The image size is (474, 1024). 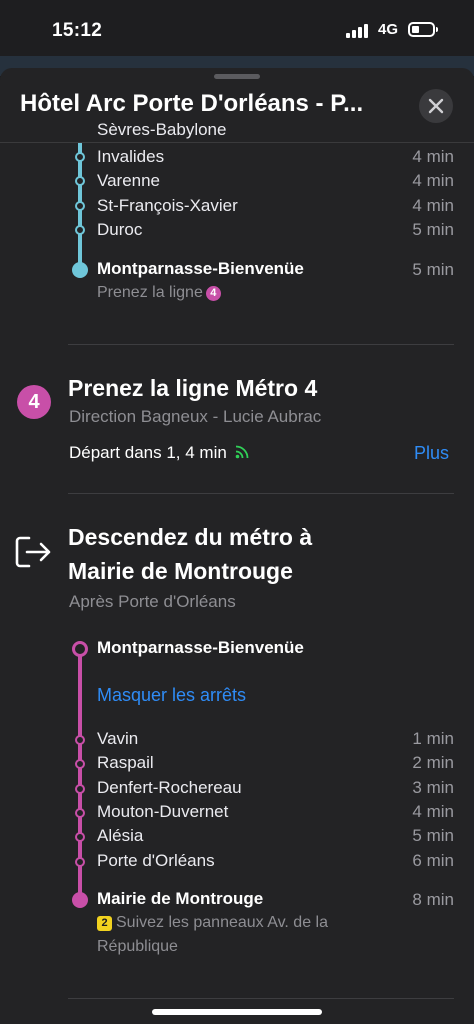 I want to click on stop-time: 2 min, so click(x=433, y=762).